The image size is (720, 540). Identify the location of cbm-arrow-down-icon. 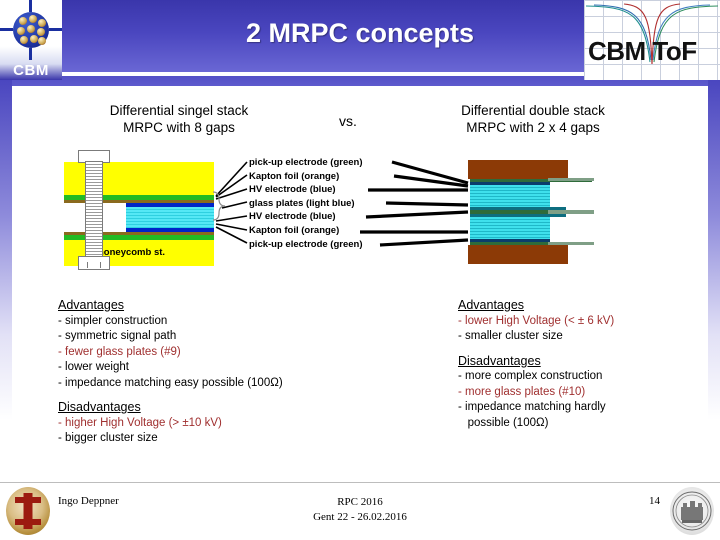
(30, 54).